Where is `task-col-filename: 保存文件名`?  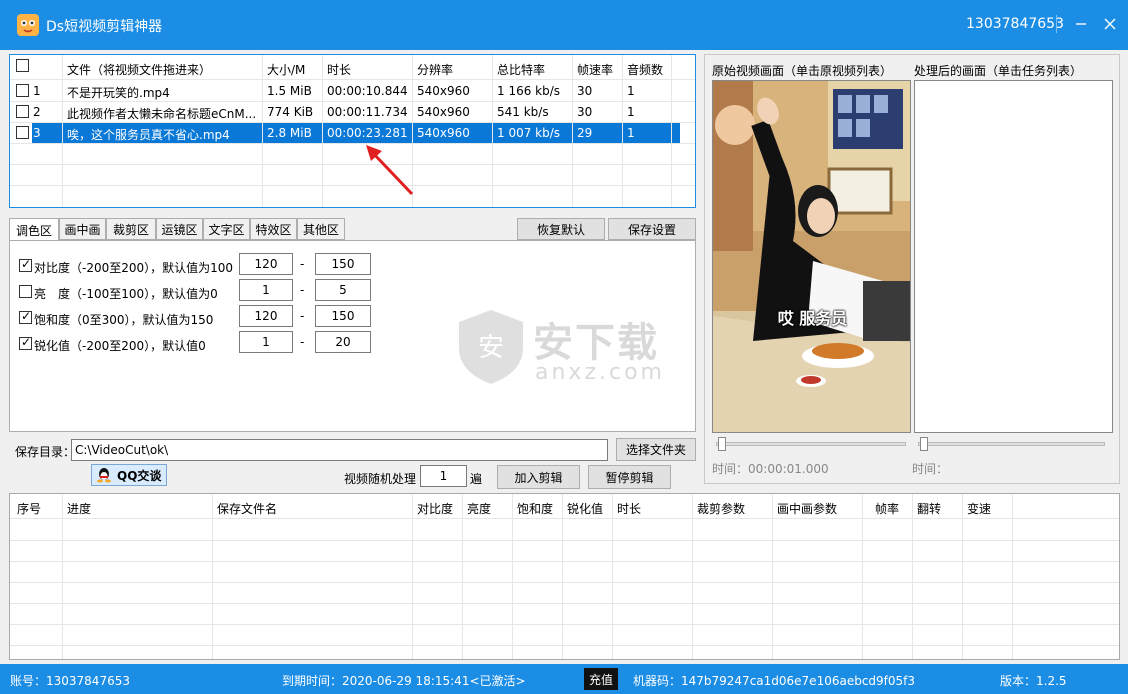
task-col-filename: 保存文件名 is located at coordinates (247, 508).